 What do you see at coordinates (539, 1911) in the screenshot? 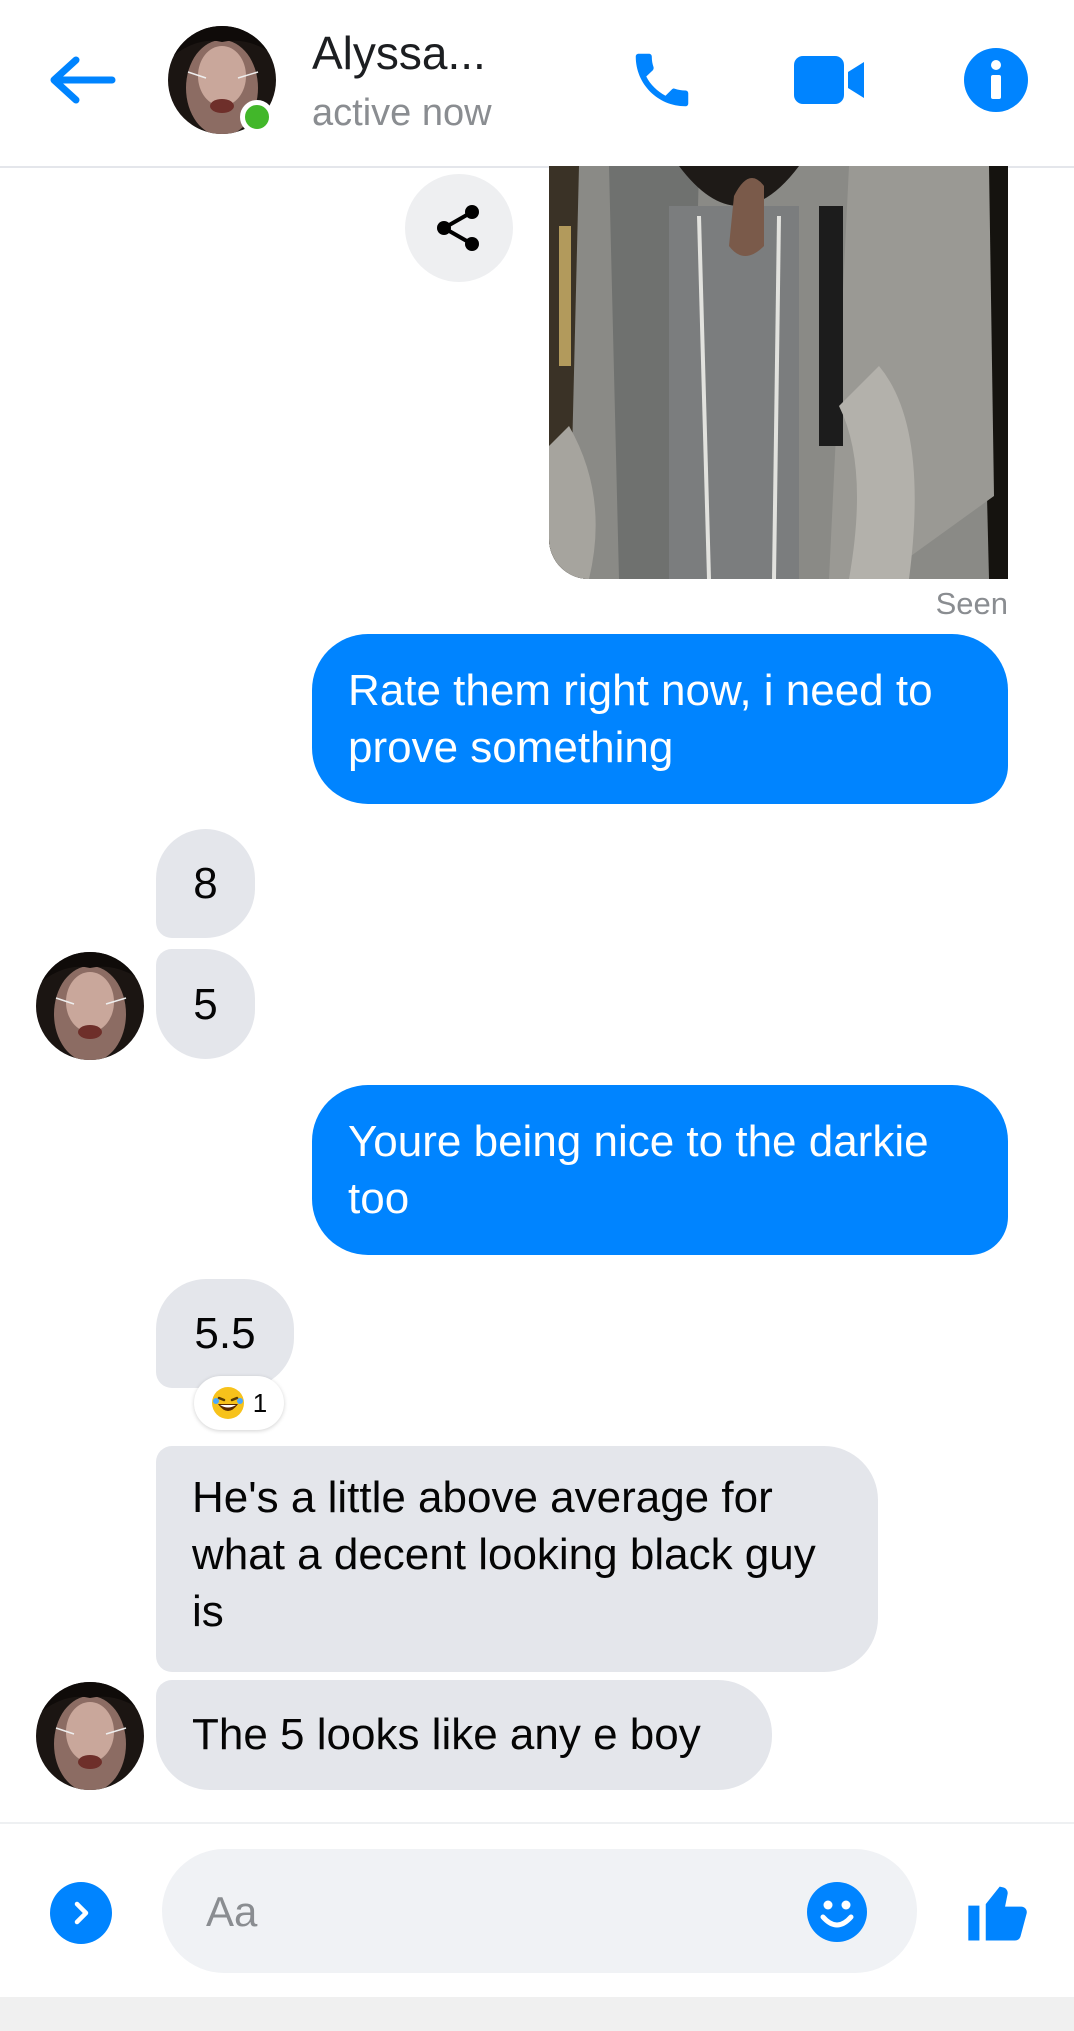
I see `message-input` at bounding box center [539, 1911].